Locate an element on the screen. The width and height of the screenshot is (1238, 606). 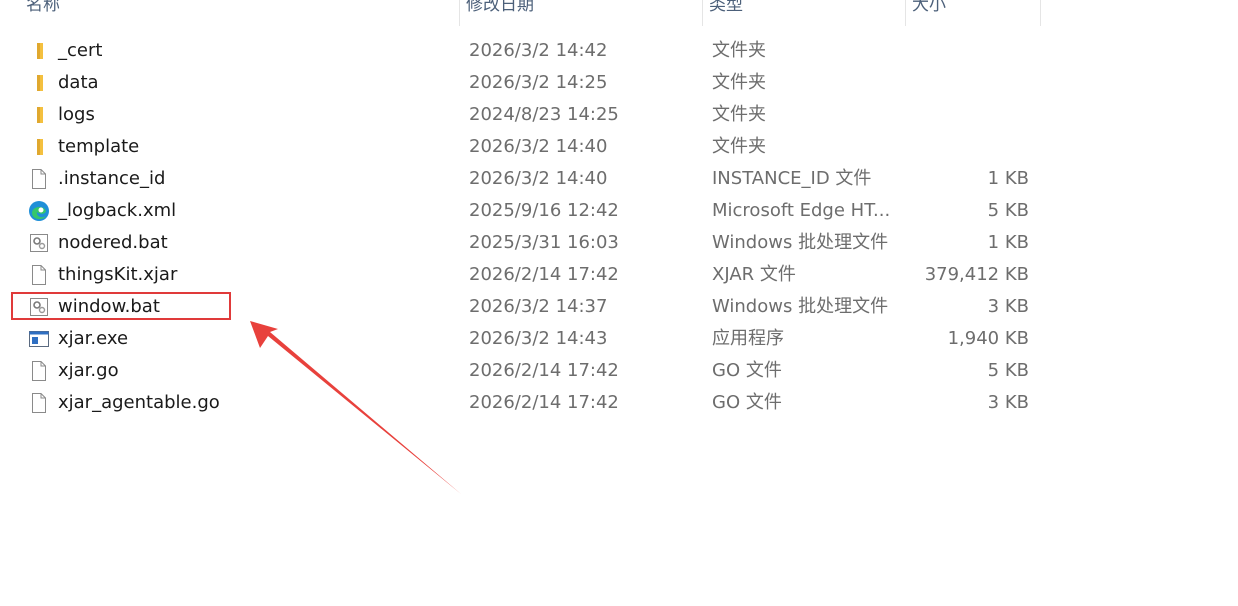
annotation-arrow-shape is located at coordinates (355, 407).